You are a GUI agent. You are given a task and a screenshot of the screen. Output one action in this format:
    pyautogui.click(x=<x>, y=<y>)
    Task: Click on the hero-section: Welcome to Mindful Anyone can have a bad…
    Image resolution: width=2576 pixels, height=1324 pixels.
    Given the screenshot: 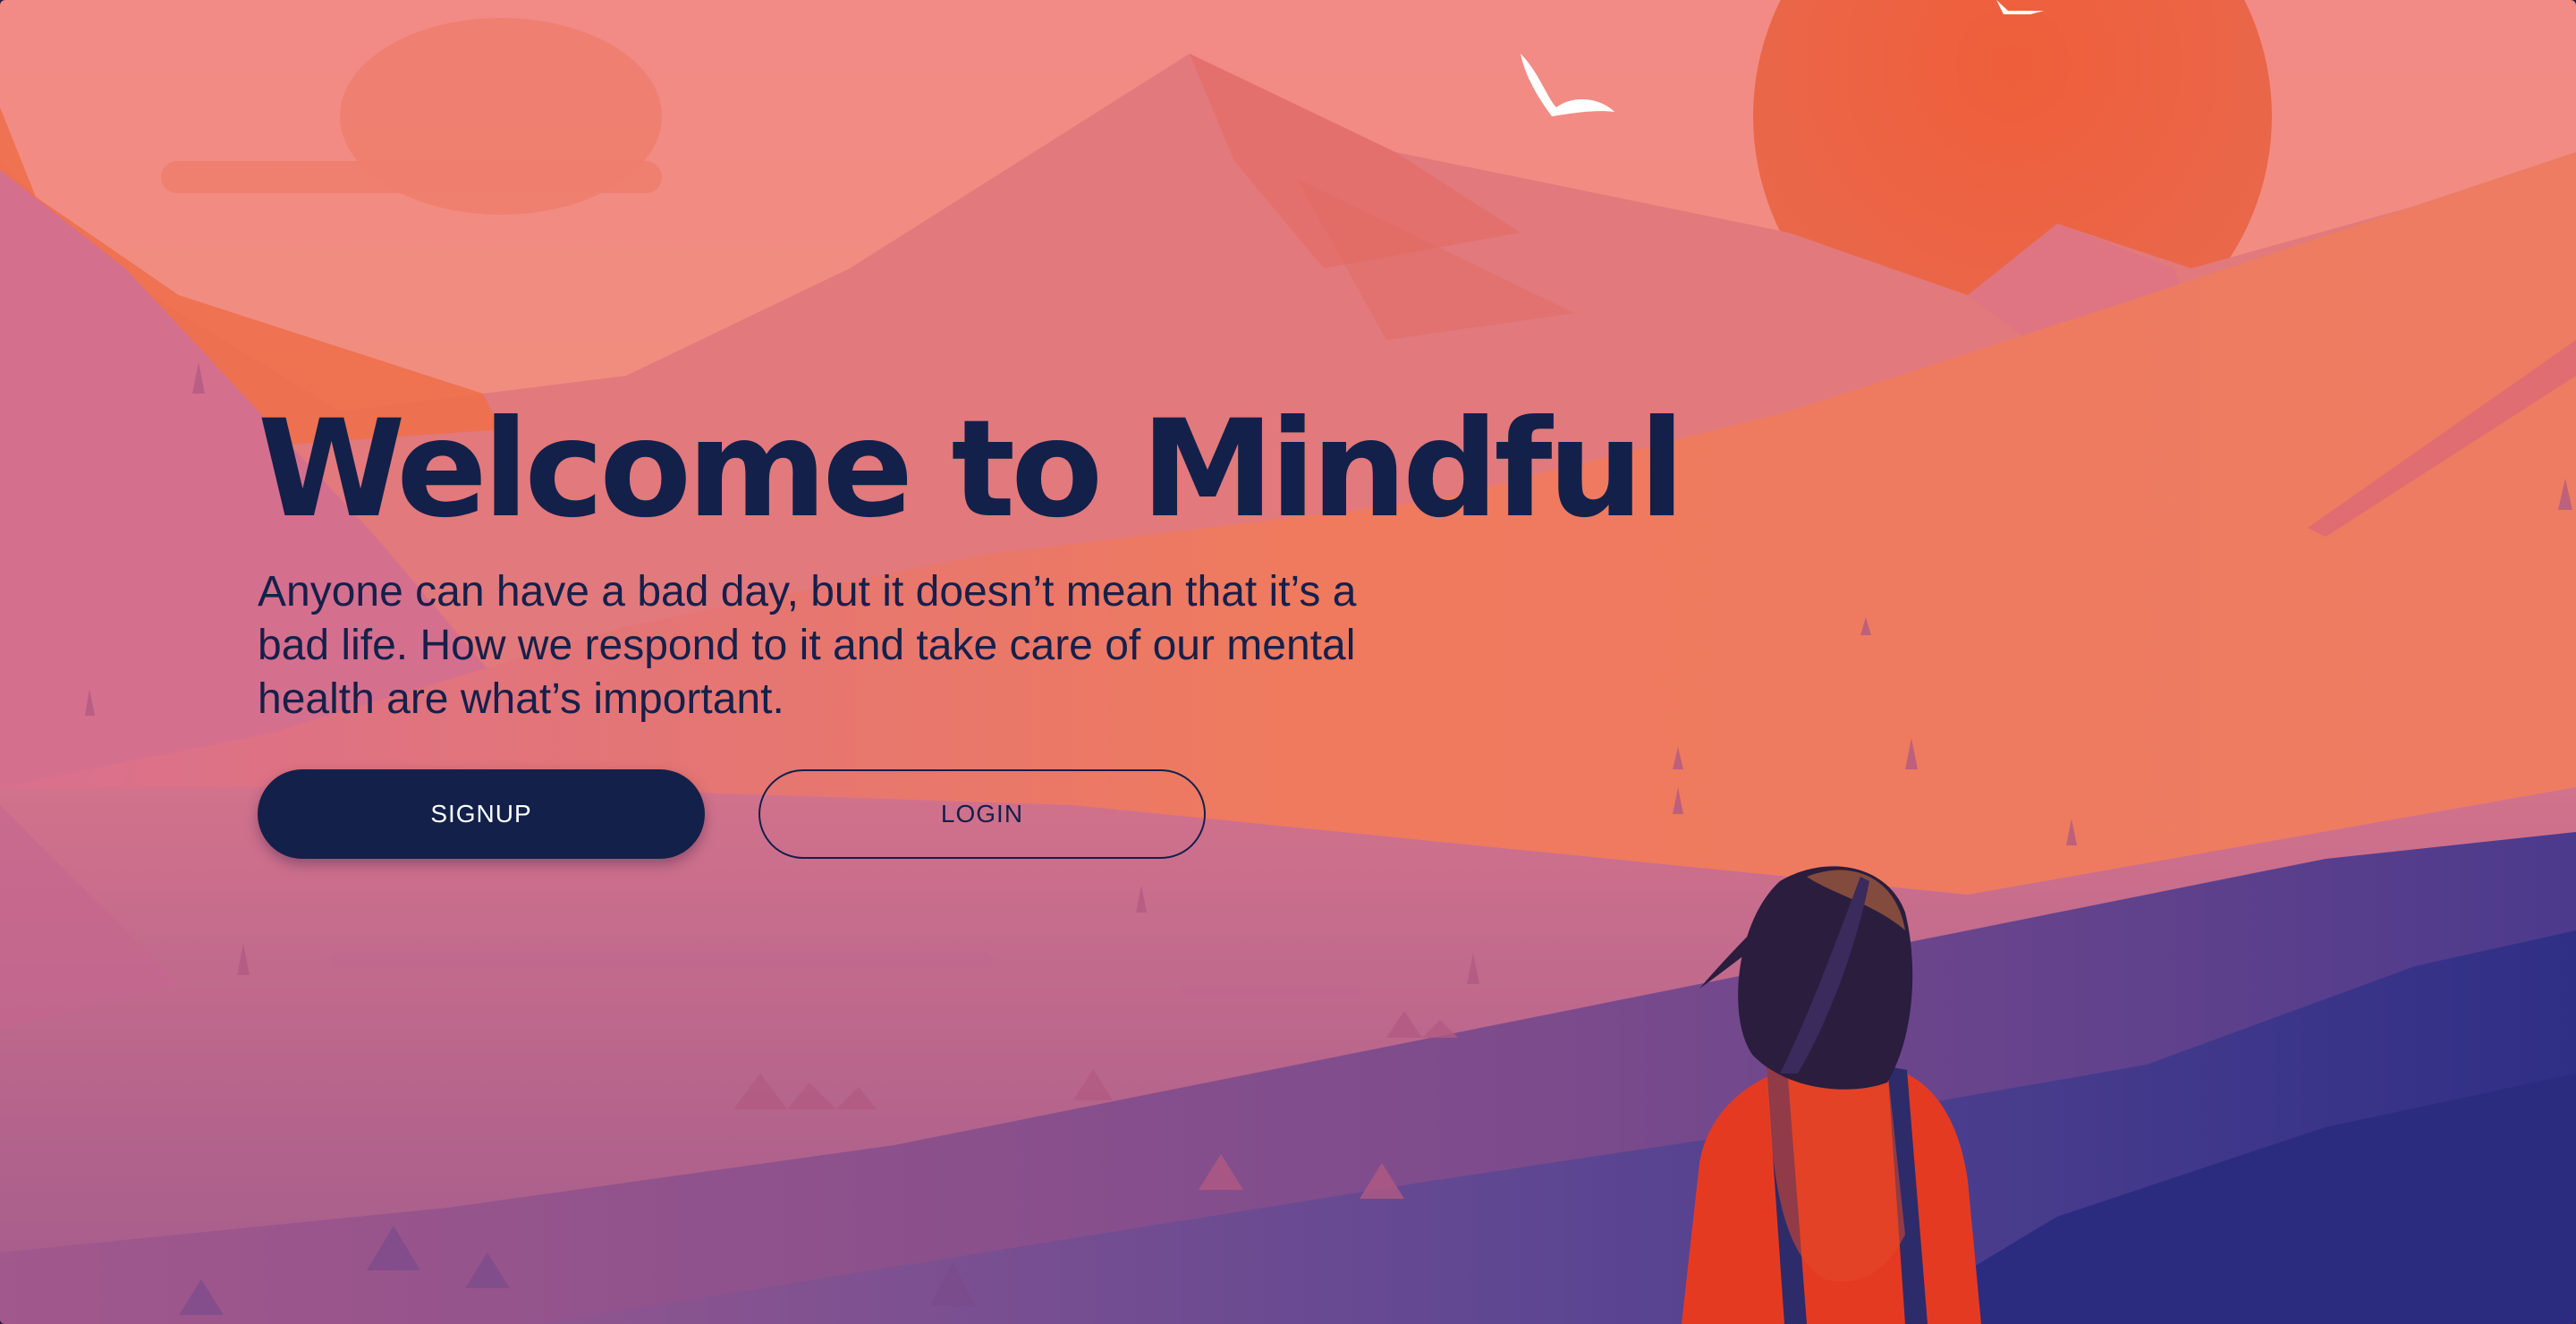 What is the action you would take?
    pyautogui.click(x=1018, y=560)
    